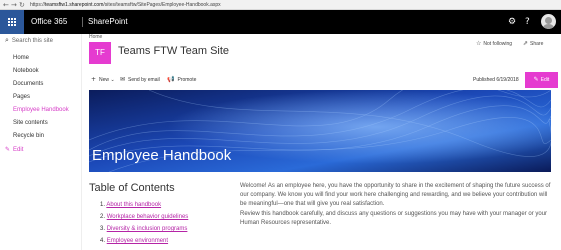 The image size is (561, 250). What do you see at coordinates (100, 53) in the screenshot?
I see `site-logo: TF` at bounding box center [100, 53].